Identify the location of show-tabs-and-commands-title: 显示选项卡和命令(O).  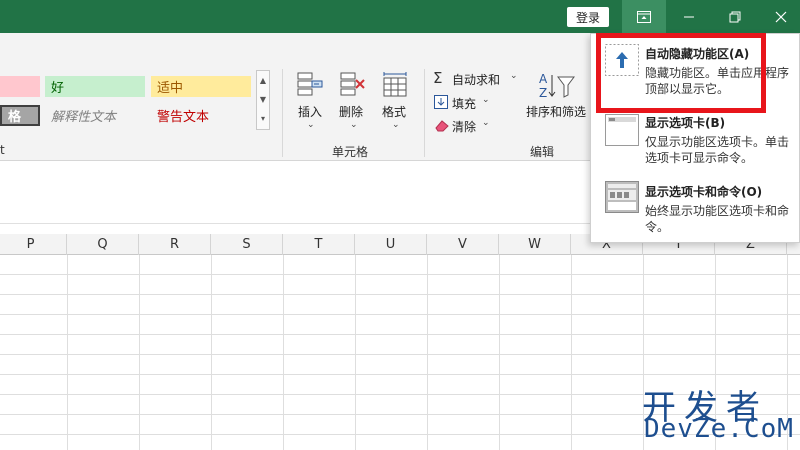
(704, 192).